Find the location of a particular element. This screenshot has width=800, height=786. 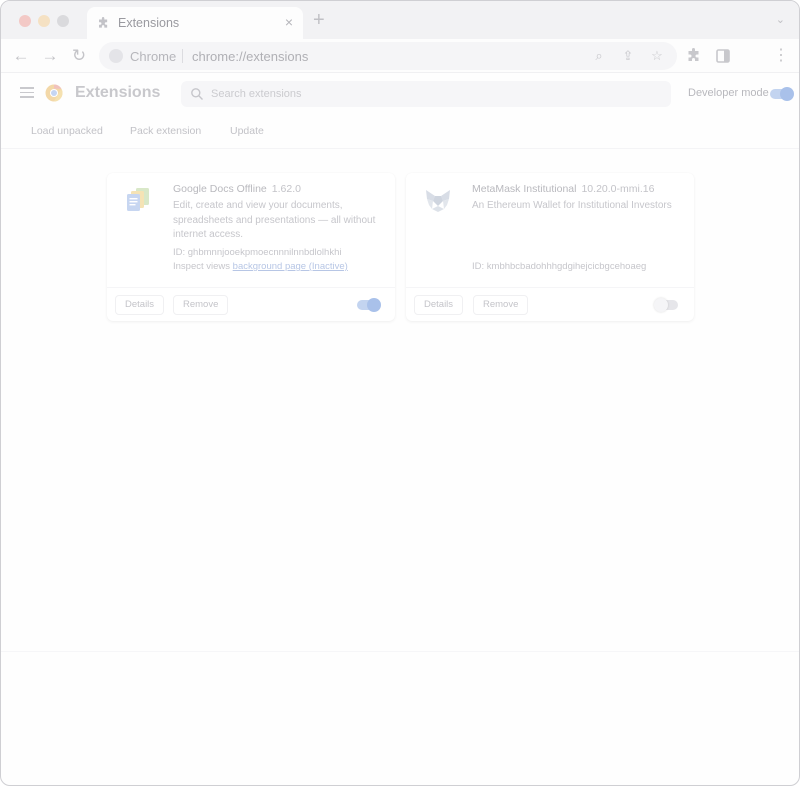

search-icon is located at coordinates (197, 94).